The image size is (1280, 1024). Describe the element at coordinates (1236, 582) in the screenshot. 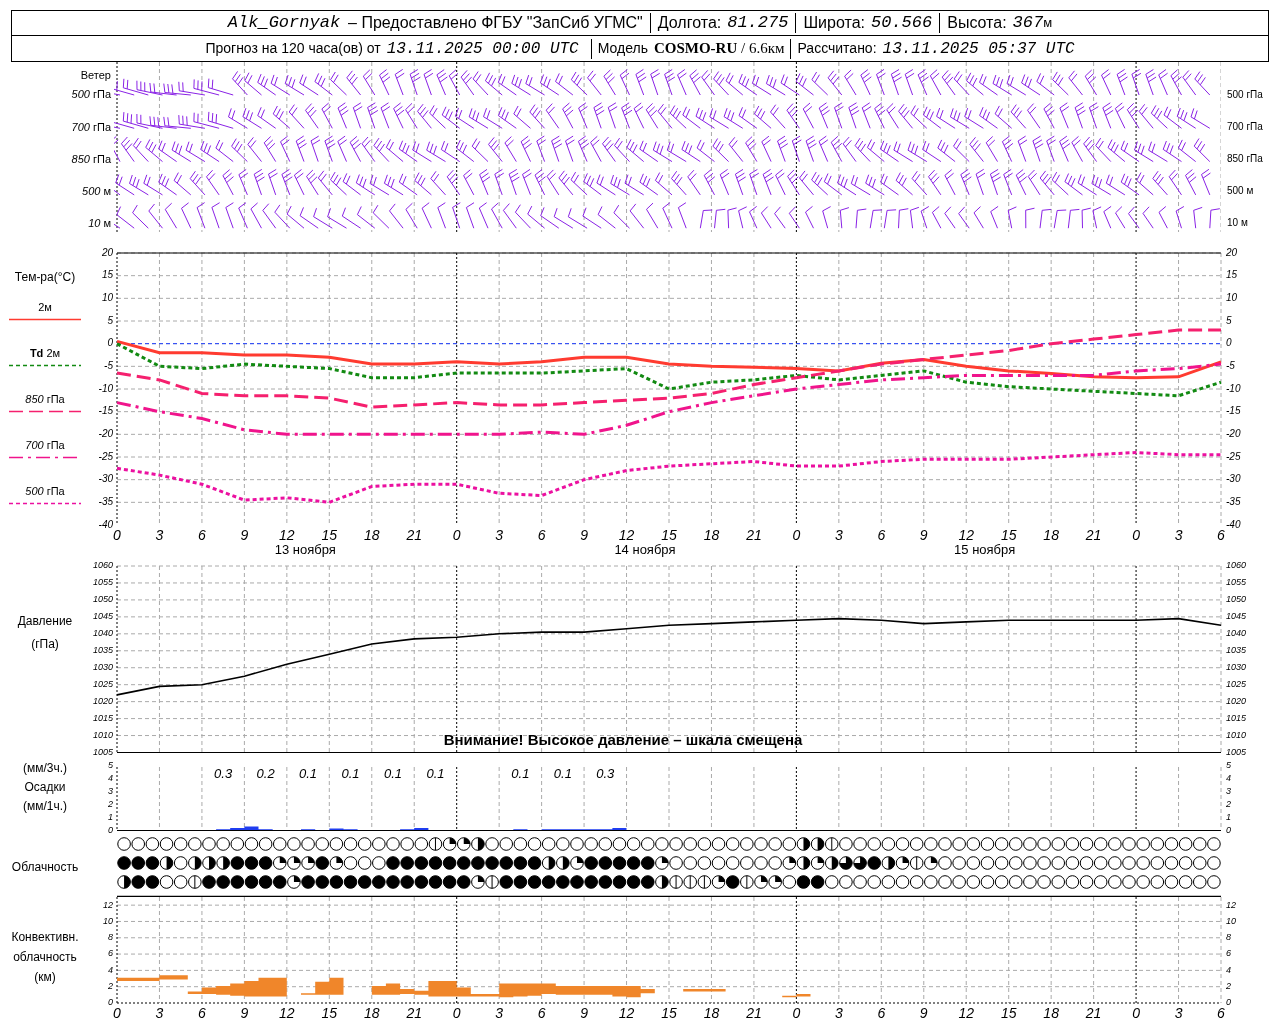

I see `axis-tick-label: 1055` at that location.